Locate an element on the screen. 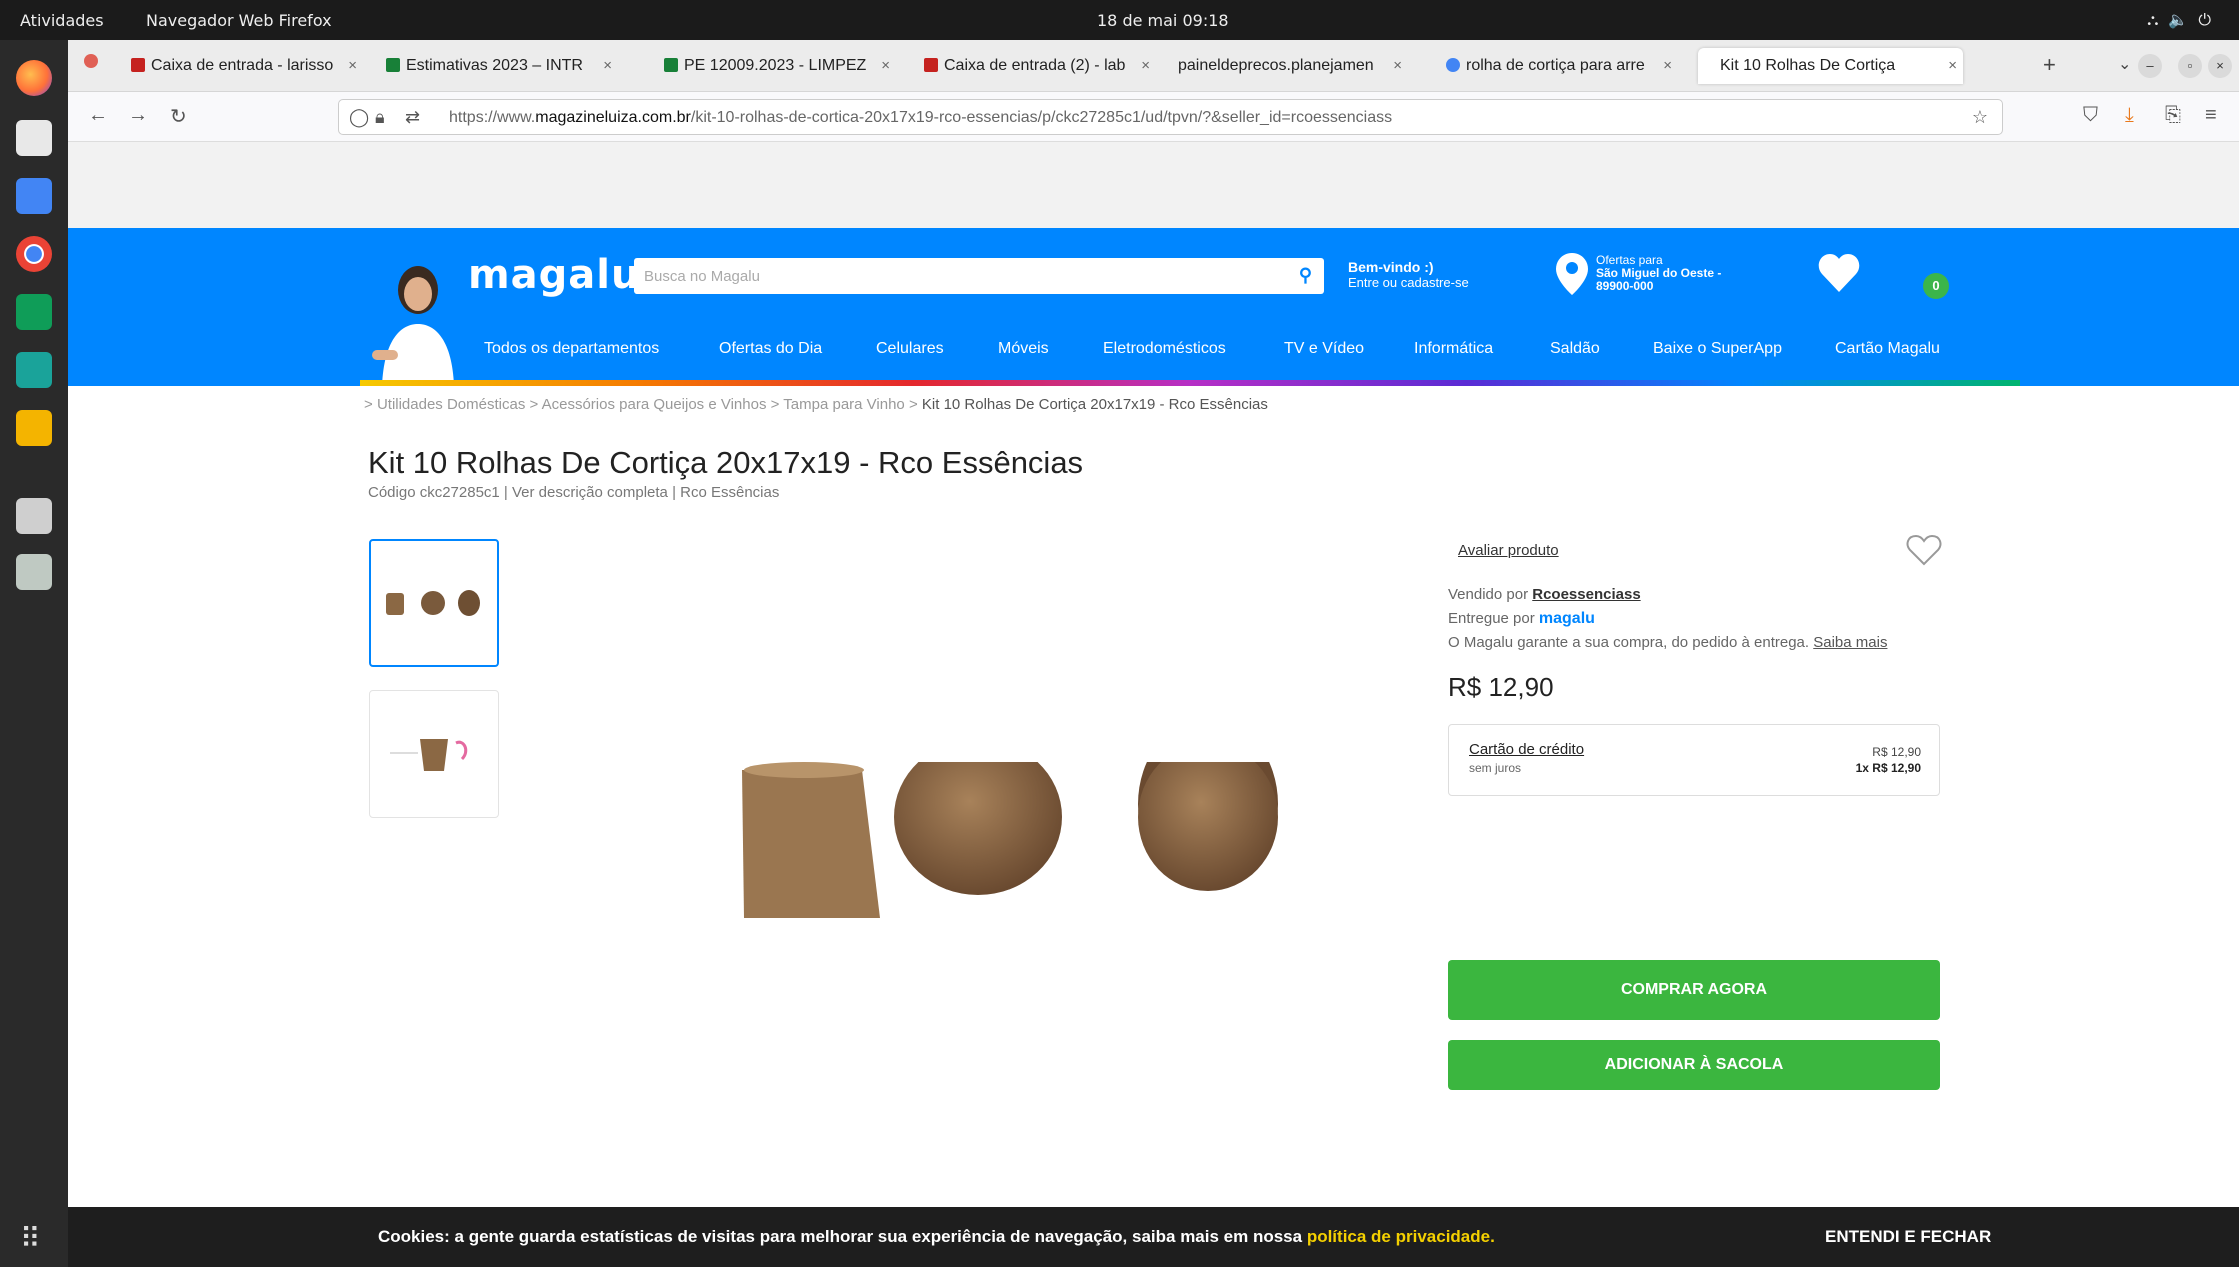  tab: Caixa de entrada - larisso × is located at coordinates (243, 66).